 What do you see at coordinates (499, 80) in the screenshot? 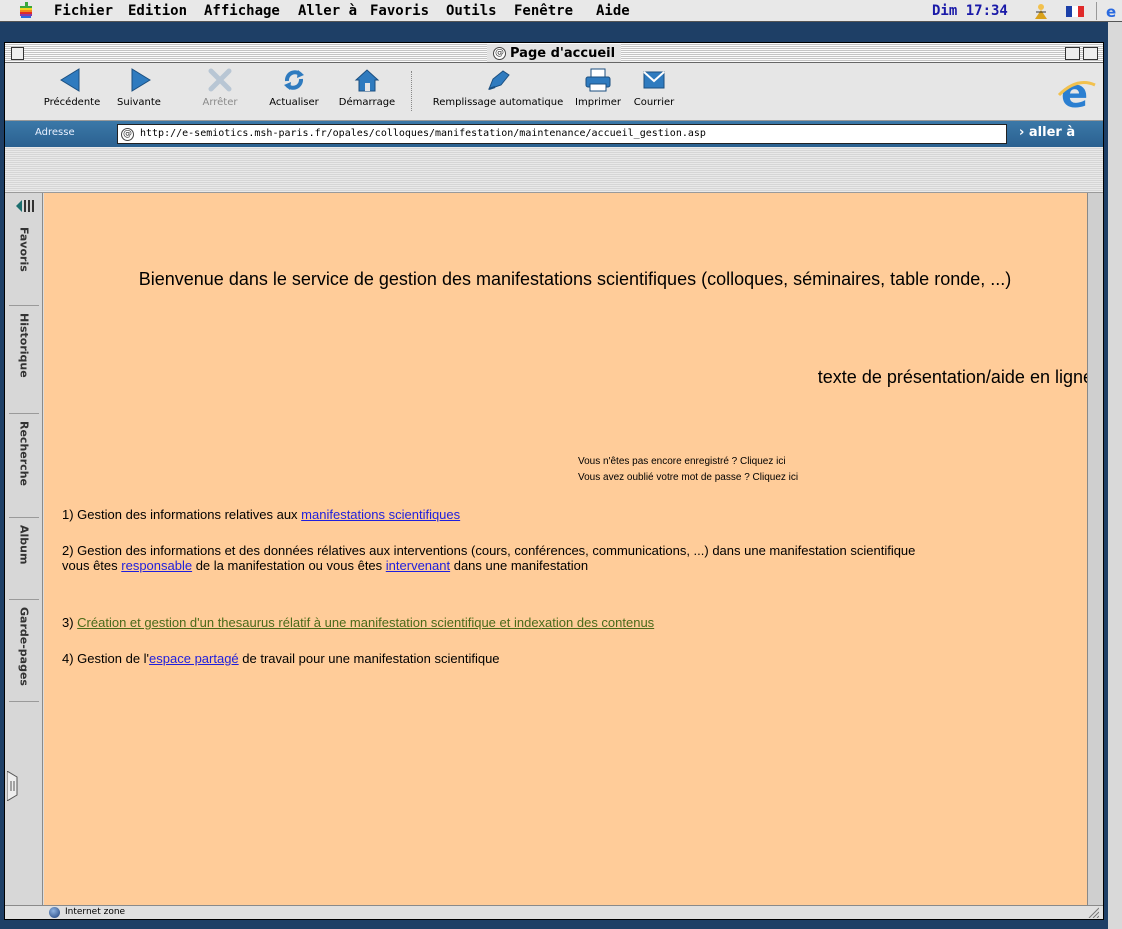
I see `autofill-pen-icon` at bounding box center [499, 80].